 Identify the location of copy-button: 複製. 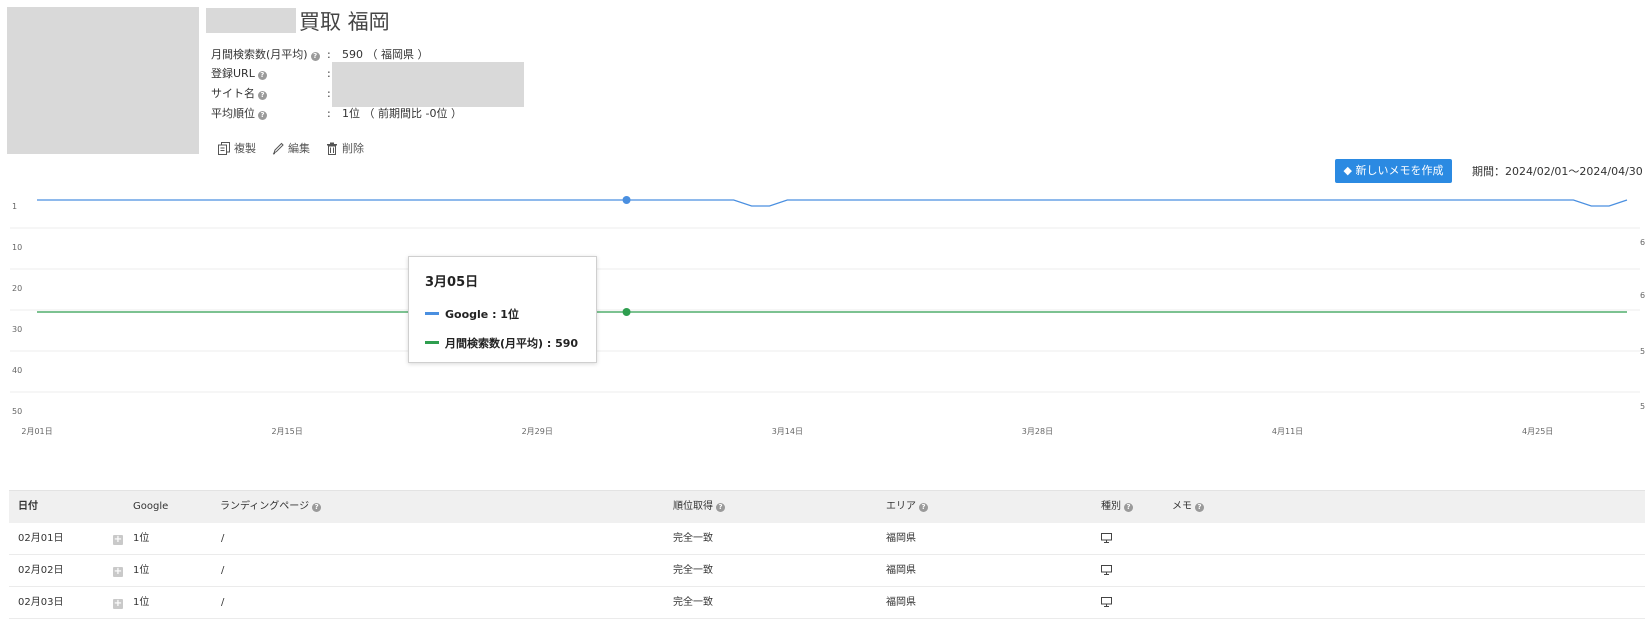
(237, 148).